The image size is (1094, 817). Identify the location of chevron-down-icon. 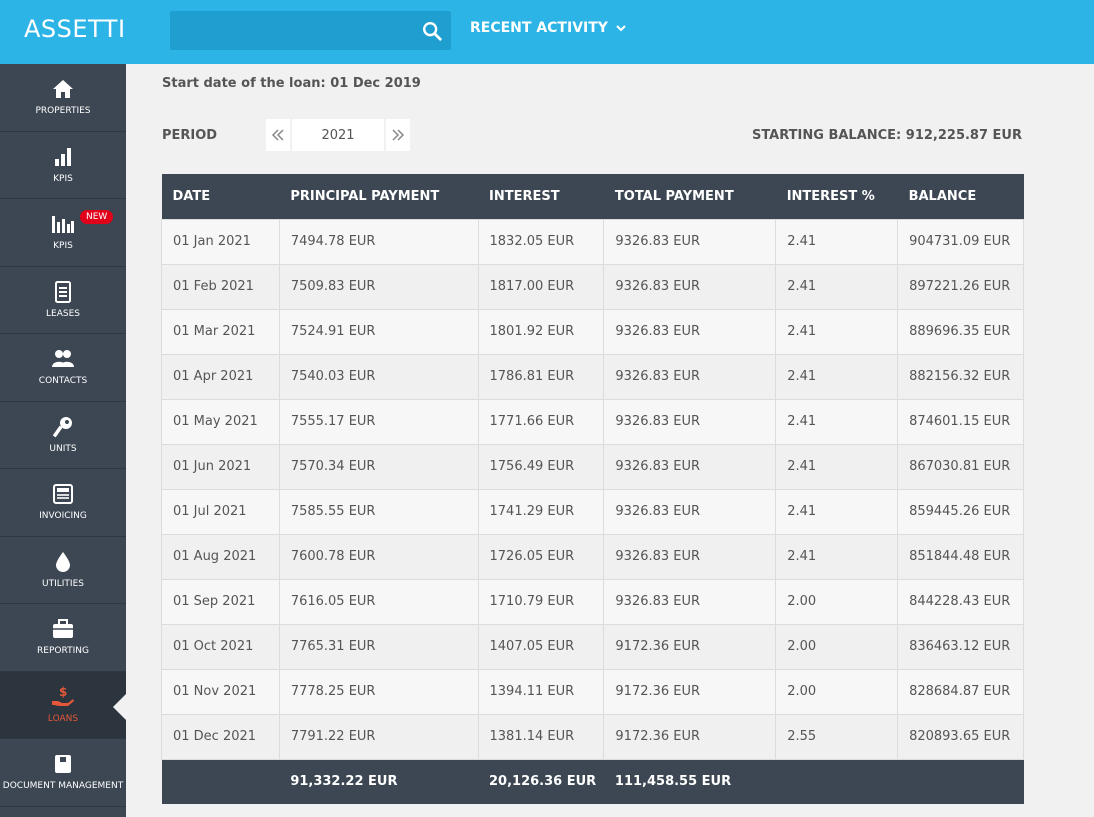
(621, 28).